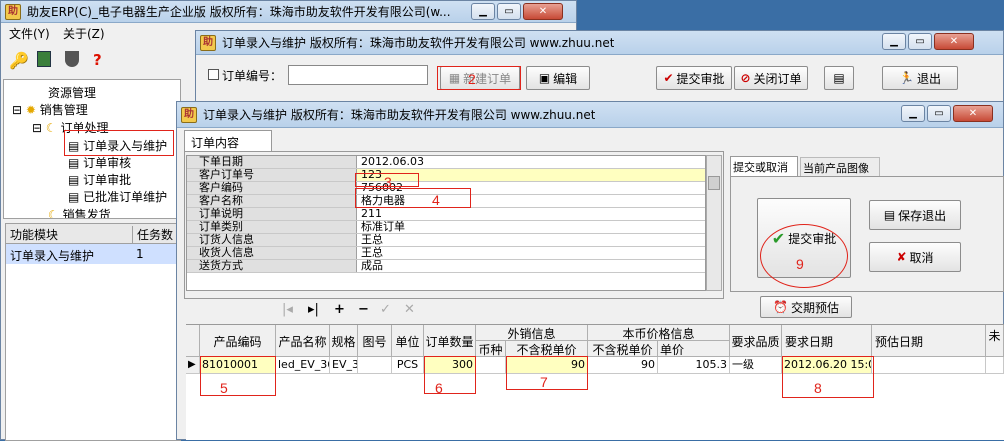  I want to click on col-header-est-date: 预估日期, so click(929, 341).